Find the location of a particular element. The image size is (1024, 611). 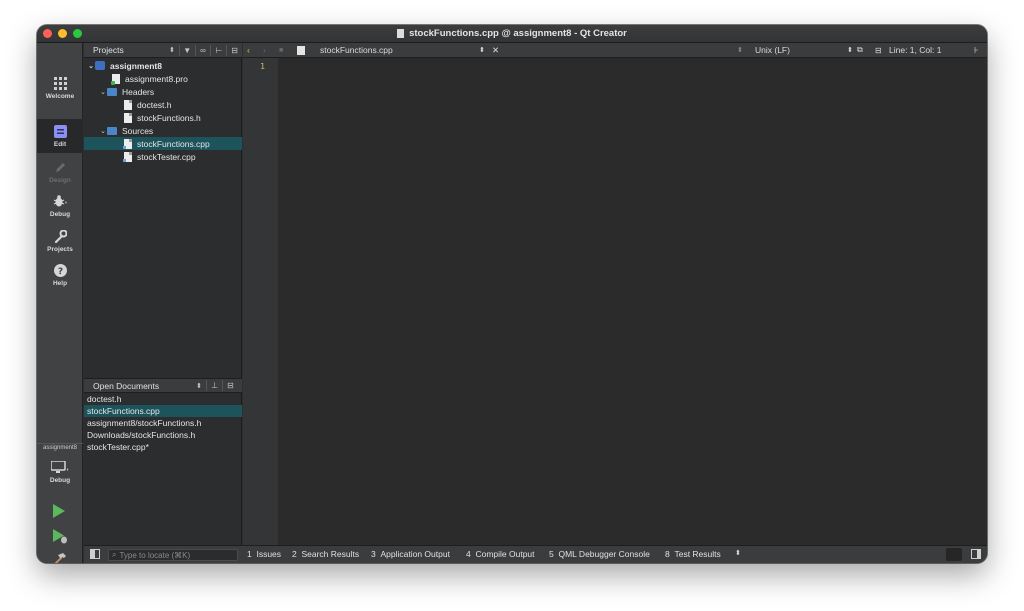

mode-debug: Debug is located at coordinates (60, 206).